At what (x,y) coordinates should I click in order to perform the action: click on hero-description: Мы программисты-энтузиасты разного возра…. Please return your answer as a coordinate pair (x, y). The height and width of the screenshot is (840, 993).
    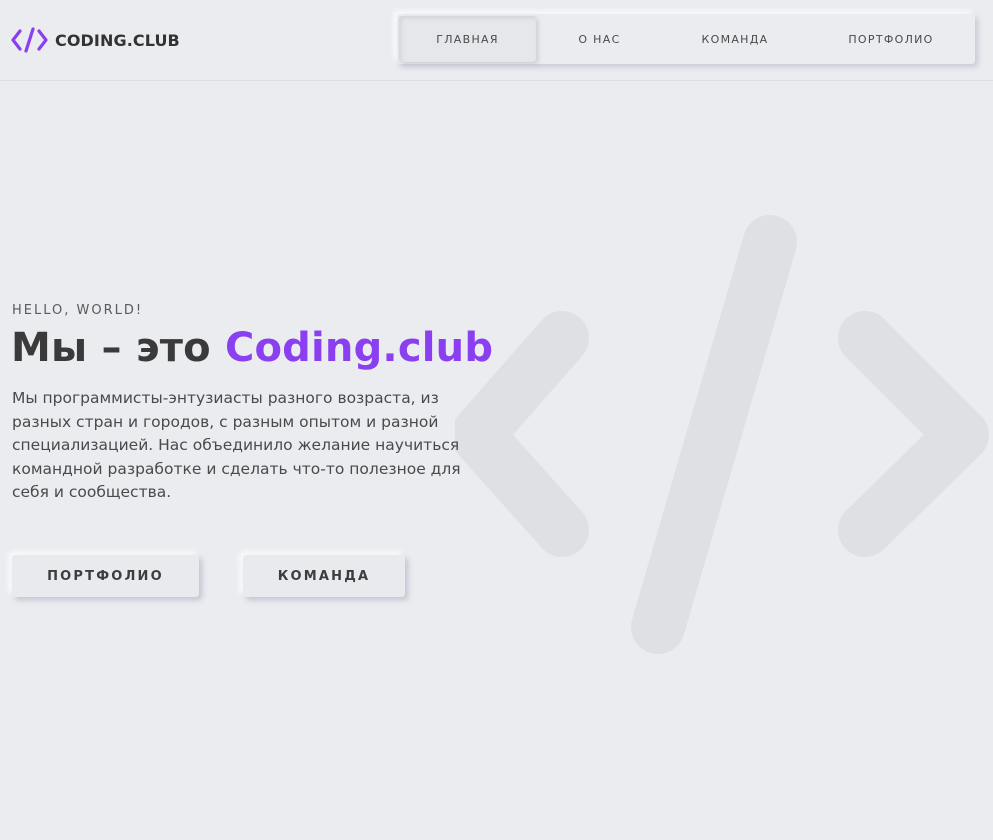
    Looking at the image, I should click on (236, 445).